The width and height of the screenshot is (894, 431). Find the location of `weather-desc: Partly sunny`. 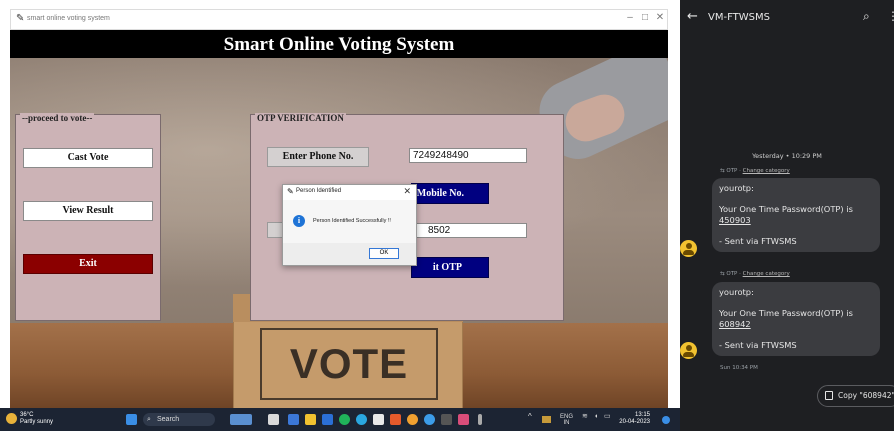

weather-desc: Partly sunny is located at coordinates (37, 422).